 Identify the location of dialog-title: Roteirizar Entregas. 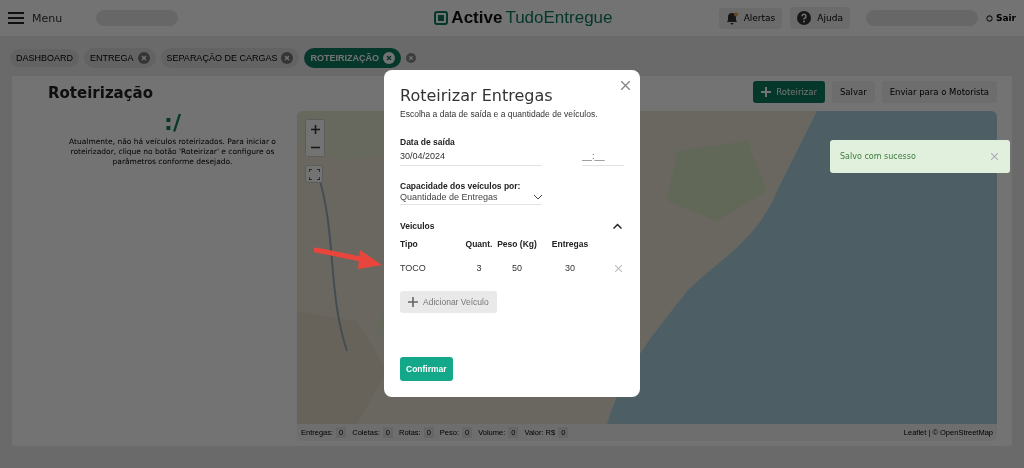
(477, 95).